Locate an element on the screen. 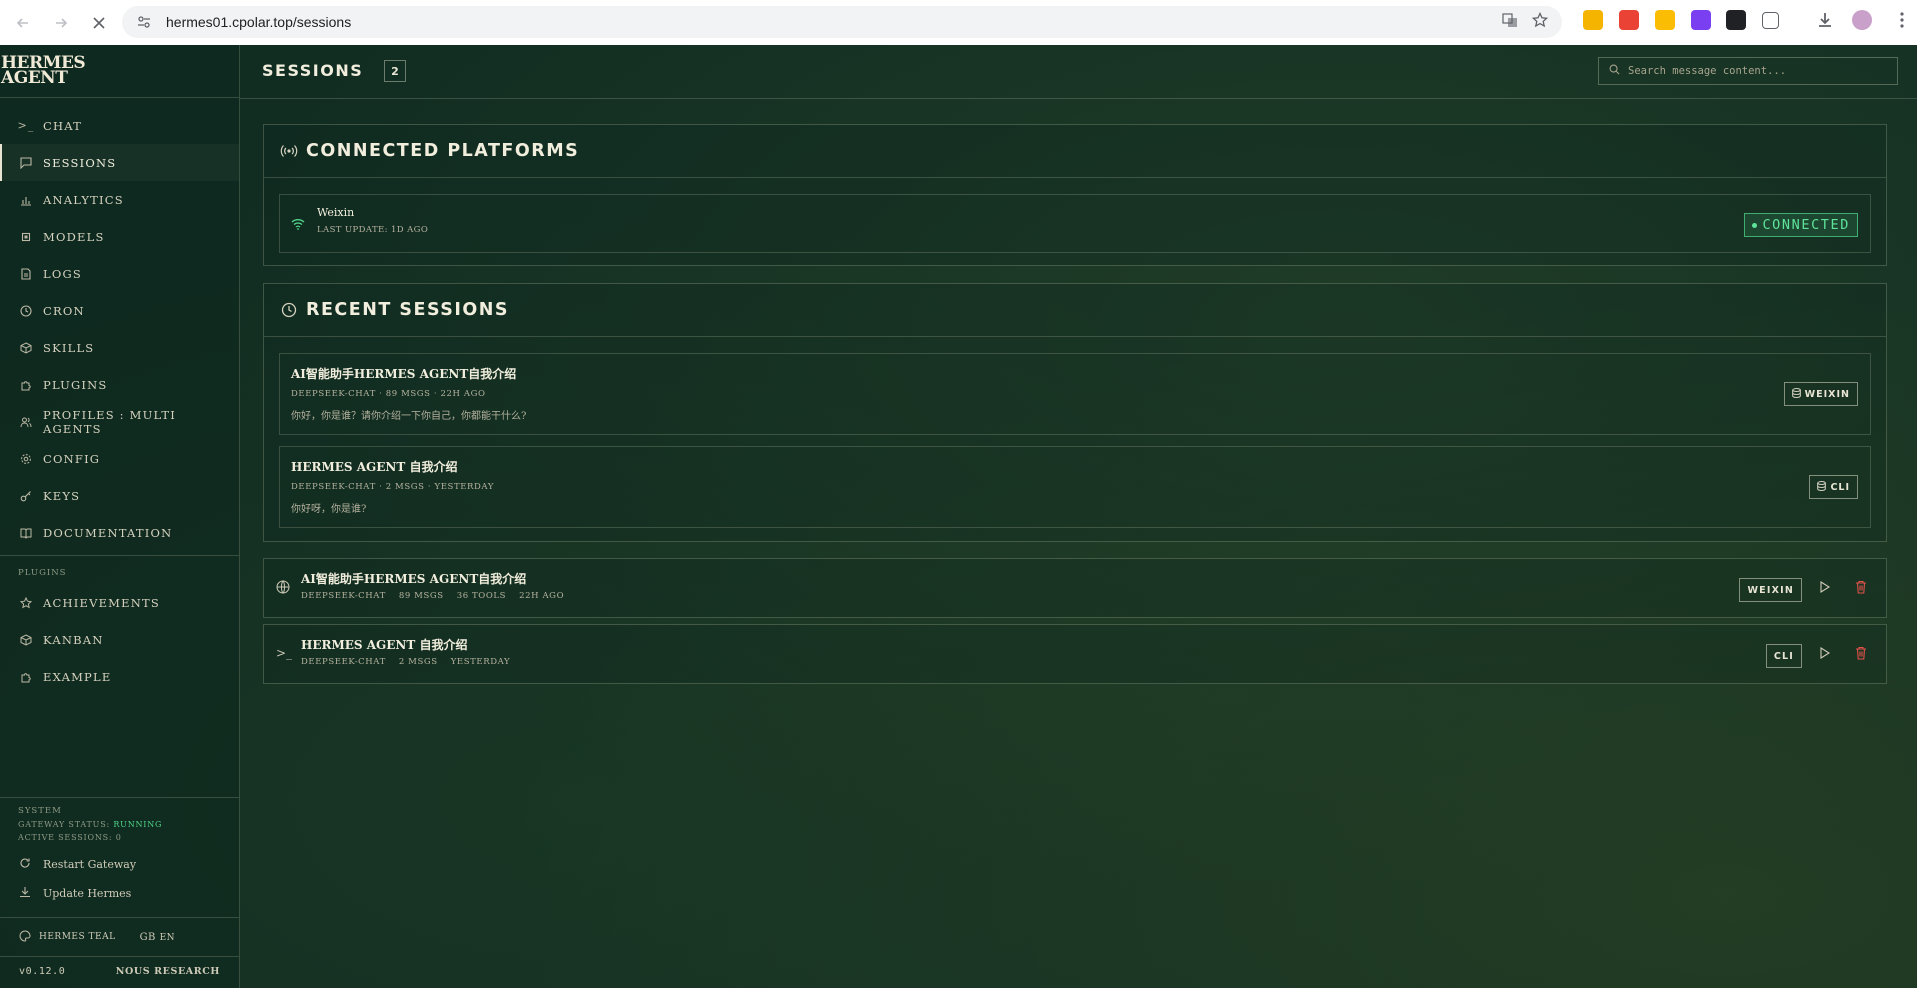  package-icon is located at coordinates (26, 348).